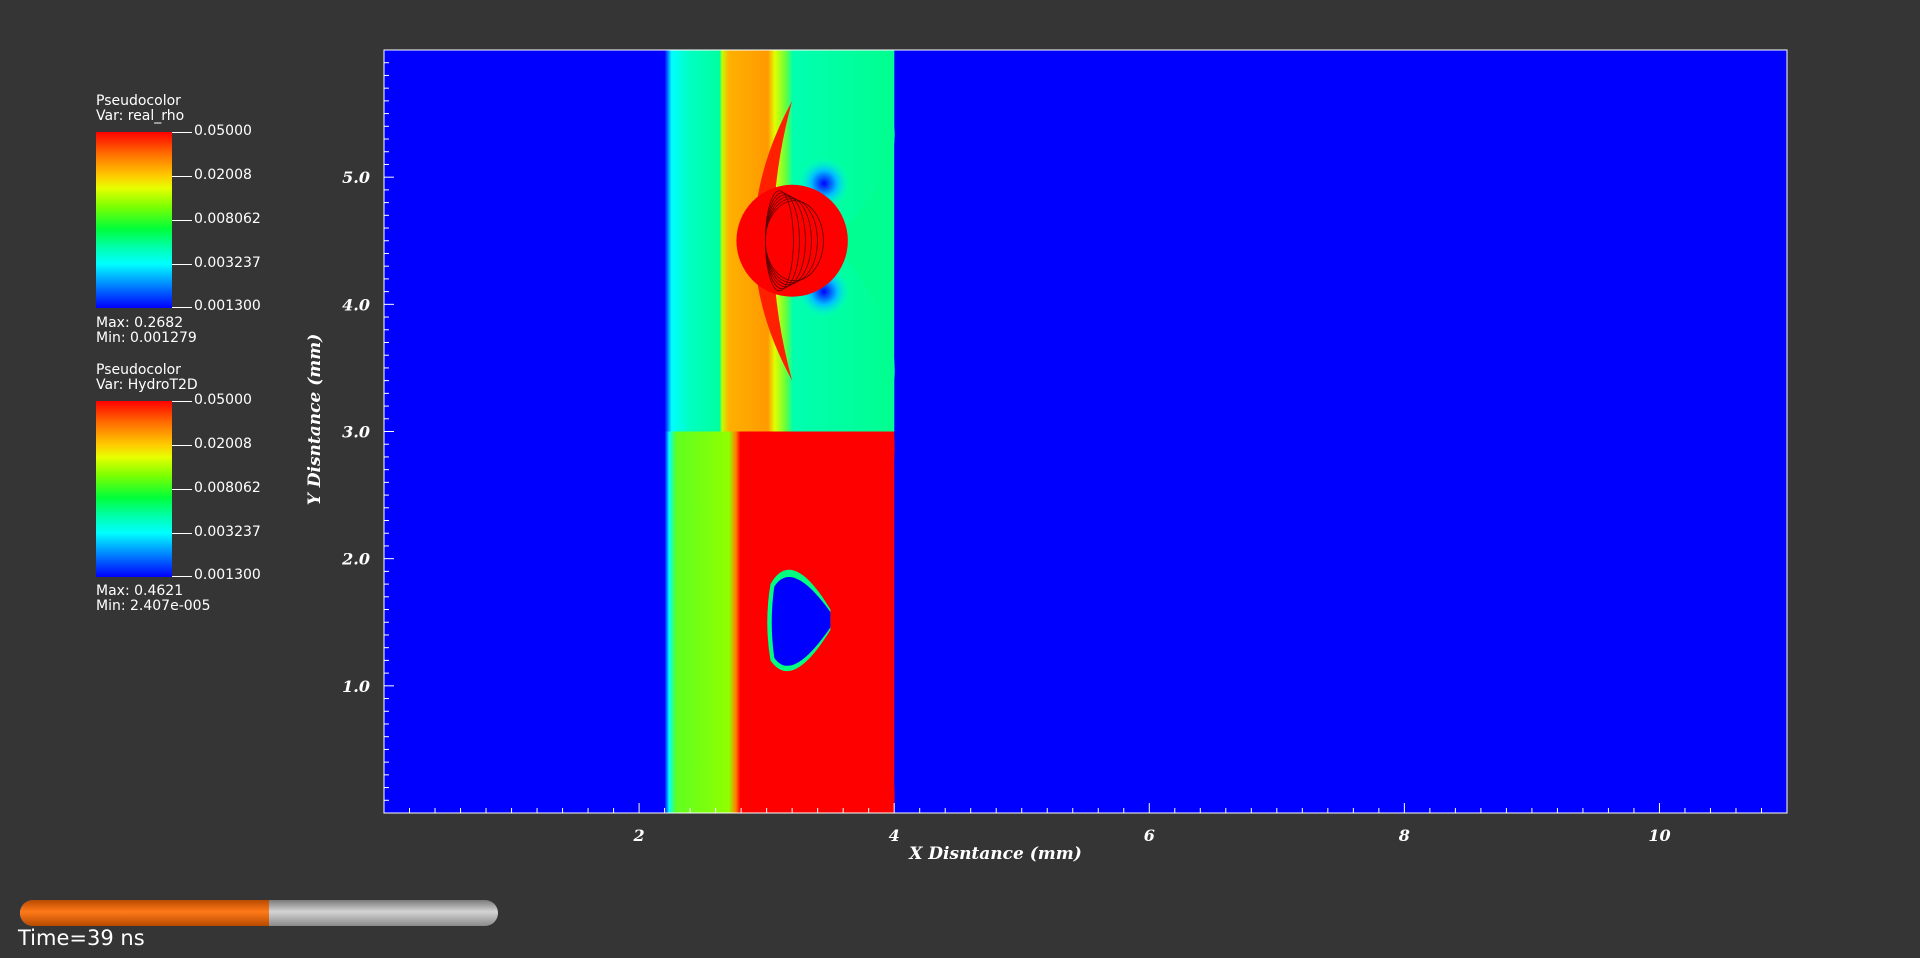 This screenshot has height=958, width=1920. I want to click on x-axis-label: X Disntance (mm), so click(995, 854).